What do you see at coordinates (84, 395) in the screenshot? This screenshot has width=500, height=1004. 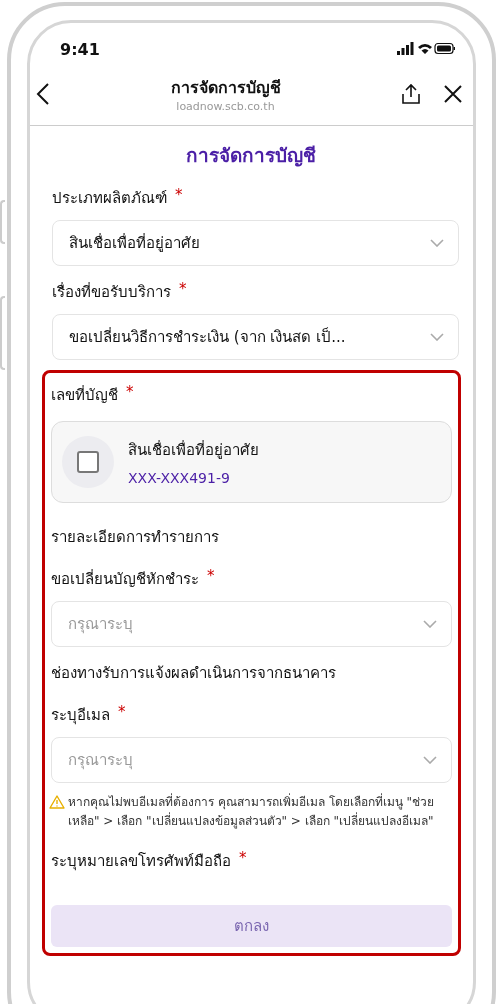 I see `field-label: เลขที่บัญชี` at bounding box center [84, 395].